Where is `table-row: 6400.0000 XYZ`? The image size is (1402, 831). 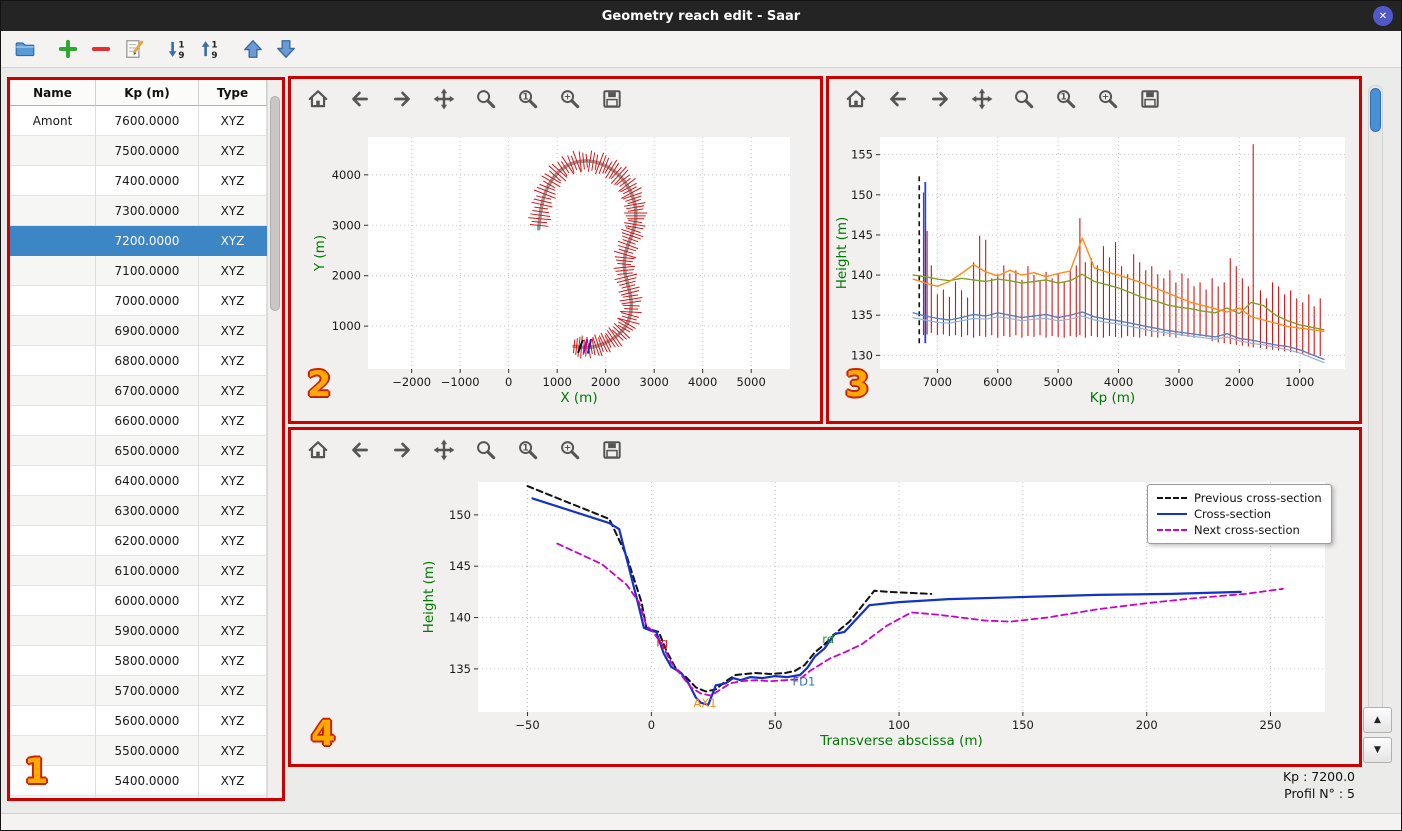
table-row: 6400.0000 XYZ is located at coordinates (138, 481).